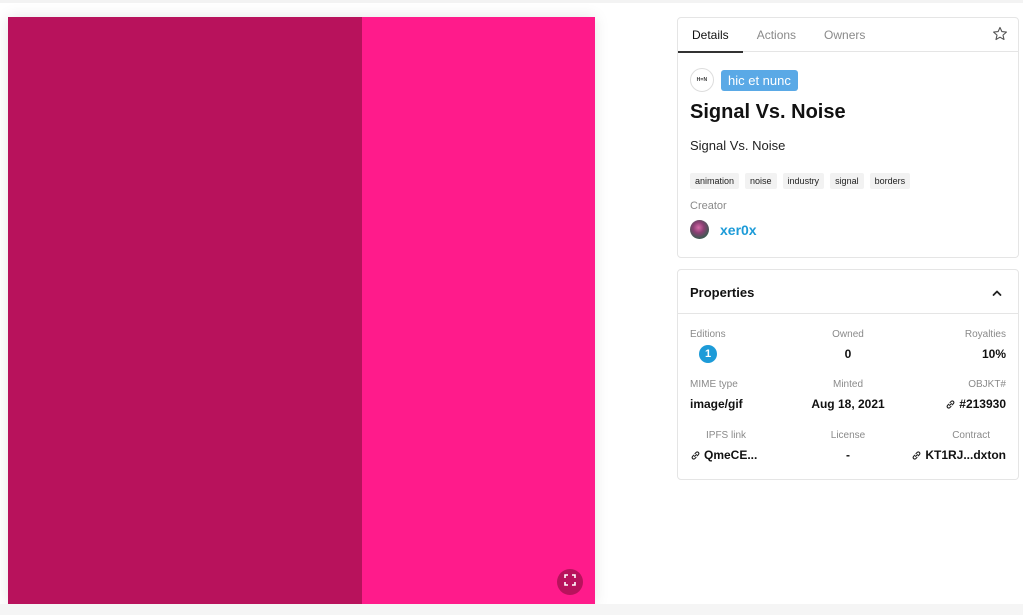 This screenshot has height=615, width=1023. I want to click on tag-list: animation noise industry signal borders, so click(803, 181).